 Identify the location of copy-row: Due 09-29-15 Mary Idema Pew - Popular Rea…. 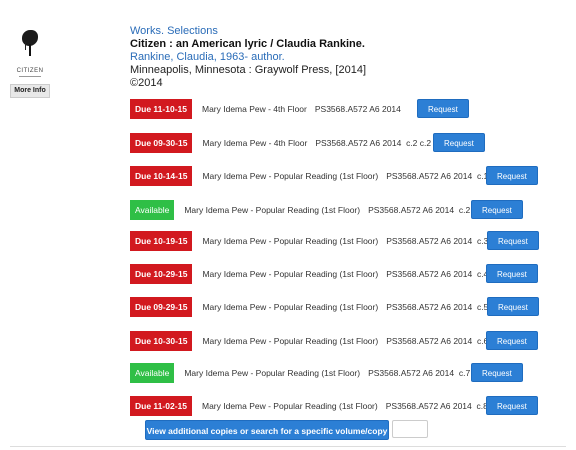
(309, 307).